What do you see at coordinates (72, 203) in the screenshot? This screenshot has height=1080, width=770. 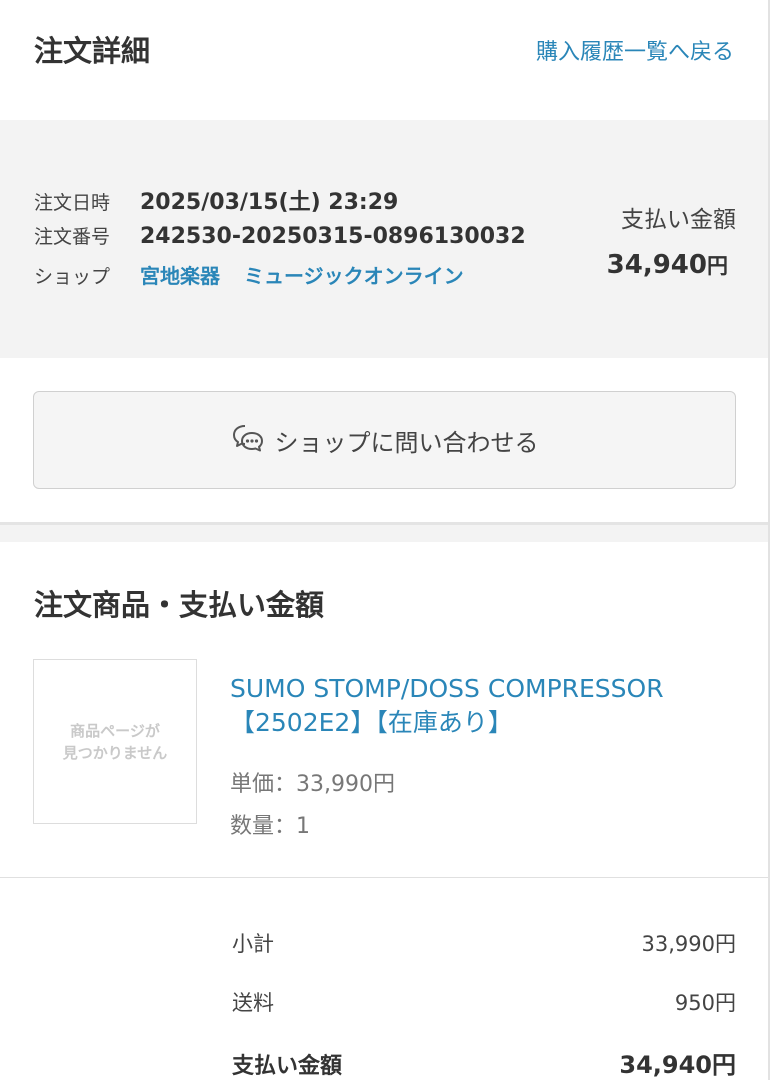 I see `order-date-label: 注文日時` at bounding box center [72, 203].